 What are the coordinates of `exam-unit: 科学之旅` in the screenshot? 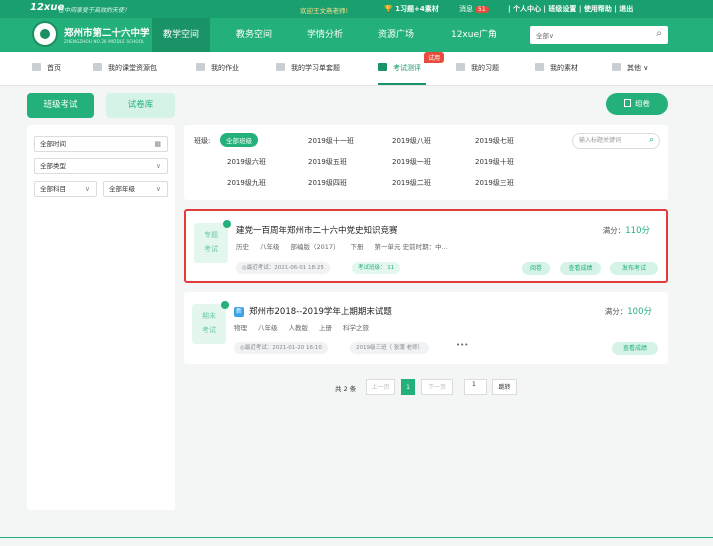 It's located at (356, 328).